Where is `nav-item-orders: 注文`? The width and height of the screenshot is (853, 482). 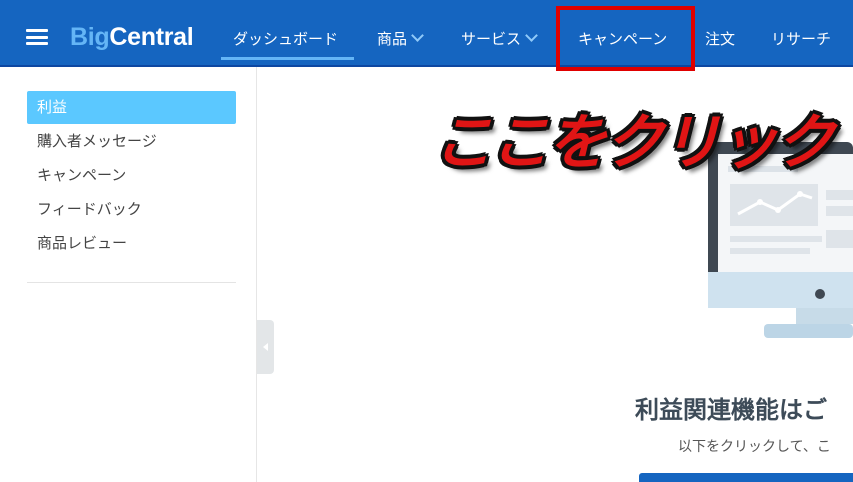
nav-item-orders: 注文 is located at coordinates (720, 38).